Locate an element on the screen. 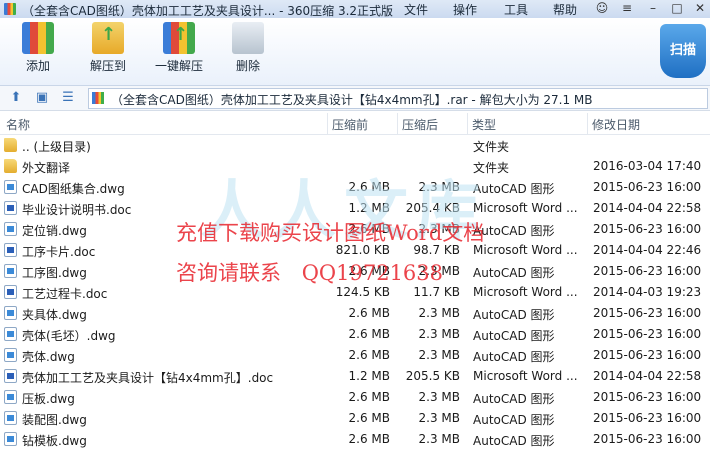  skin-icon: ☺ is located at coordinates (602, 8).